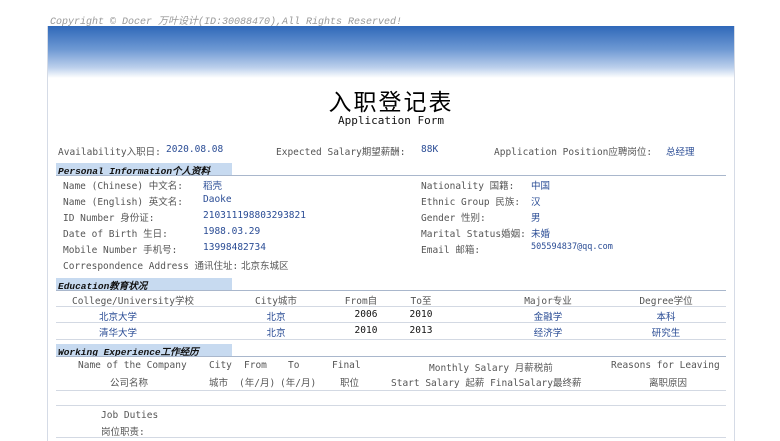  What do you see at coordinates (471, 202) in the screenshot?
I see `ethnic-group-label: Ethnic Group 民族:` at bounding box center [471, 202].